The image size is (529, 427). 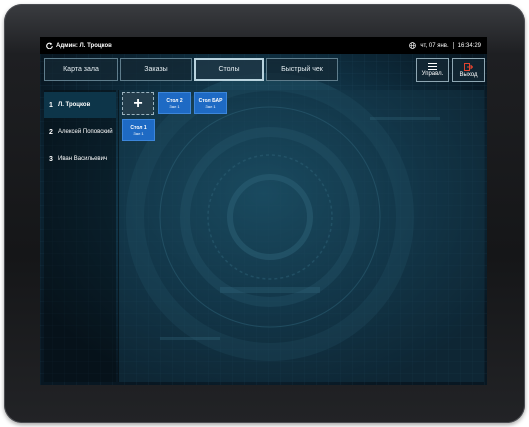 I want to click on table-tile: Стол 1 Зал 1, so click(x=138, y=130).